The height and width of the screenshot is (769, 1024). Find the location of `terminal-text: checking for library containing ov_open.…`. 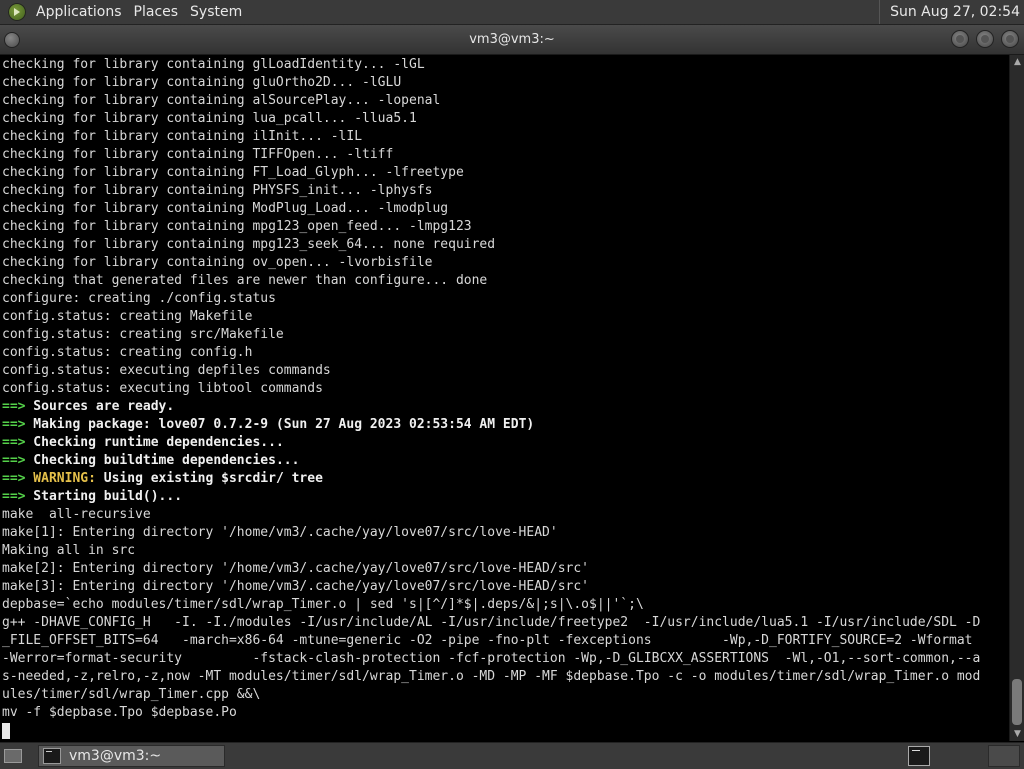

terminal-text: checking for library containing ov_open.… is located at coordinates (217, 262).